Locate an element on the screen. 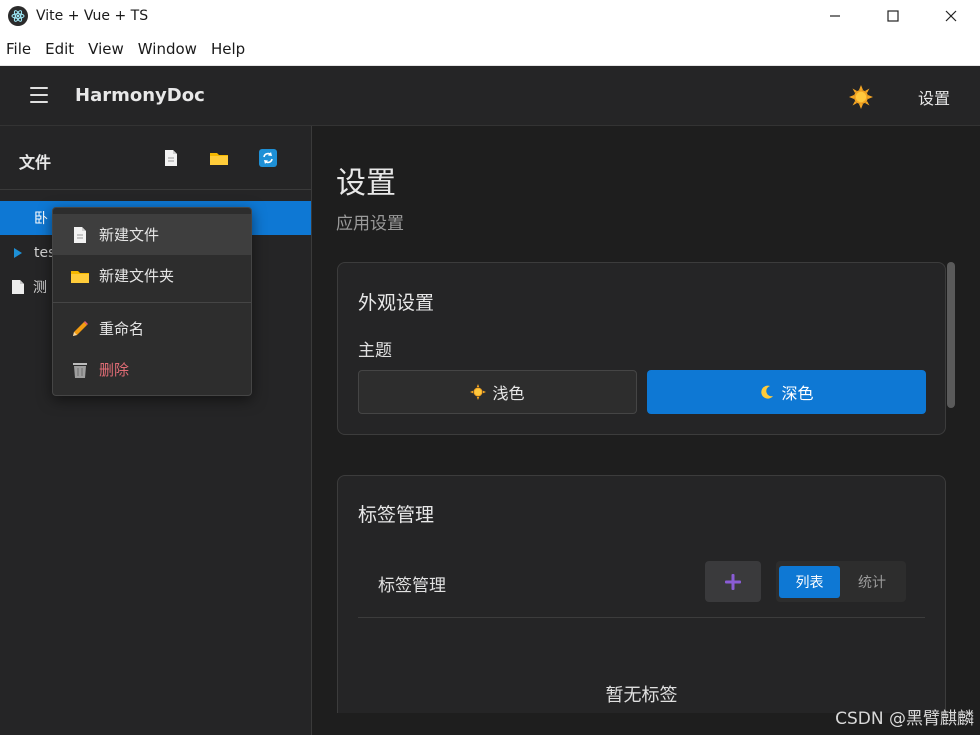 Image resolution: width=980 pixels, height=735 pixels. ctx-new-folder: 新建文件夹 is located at coordinates (152, 275).